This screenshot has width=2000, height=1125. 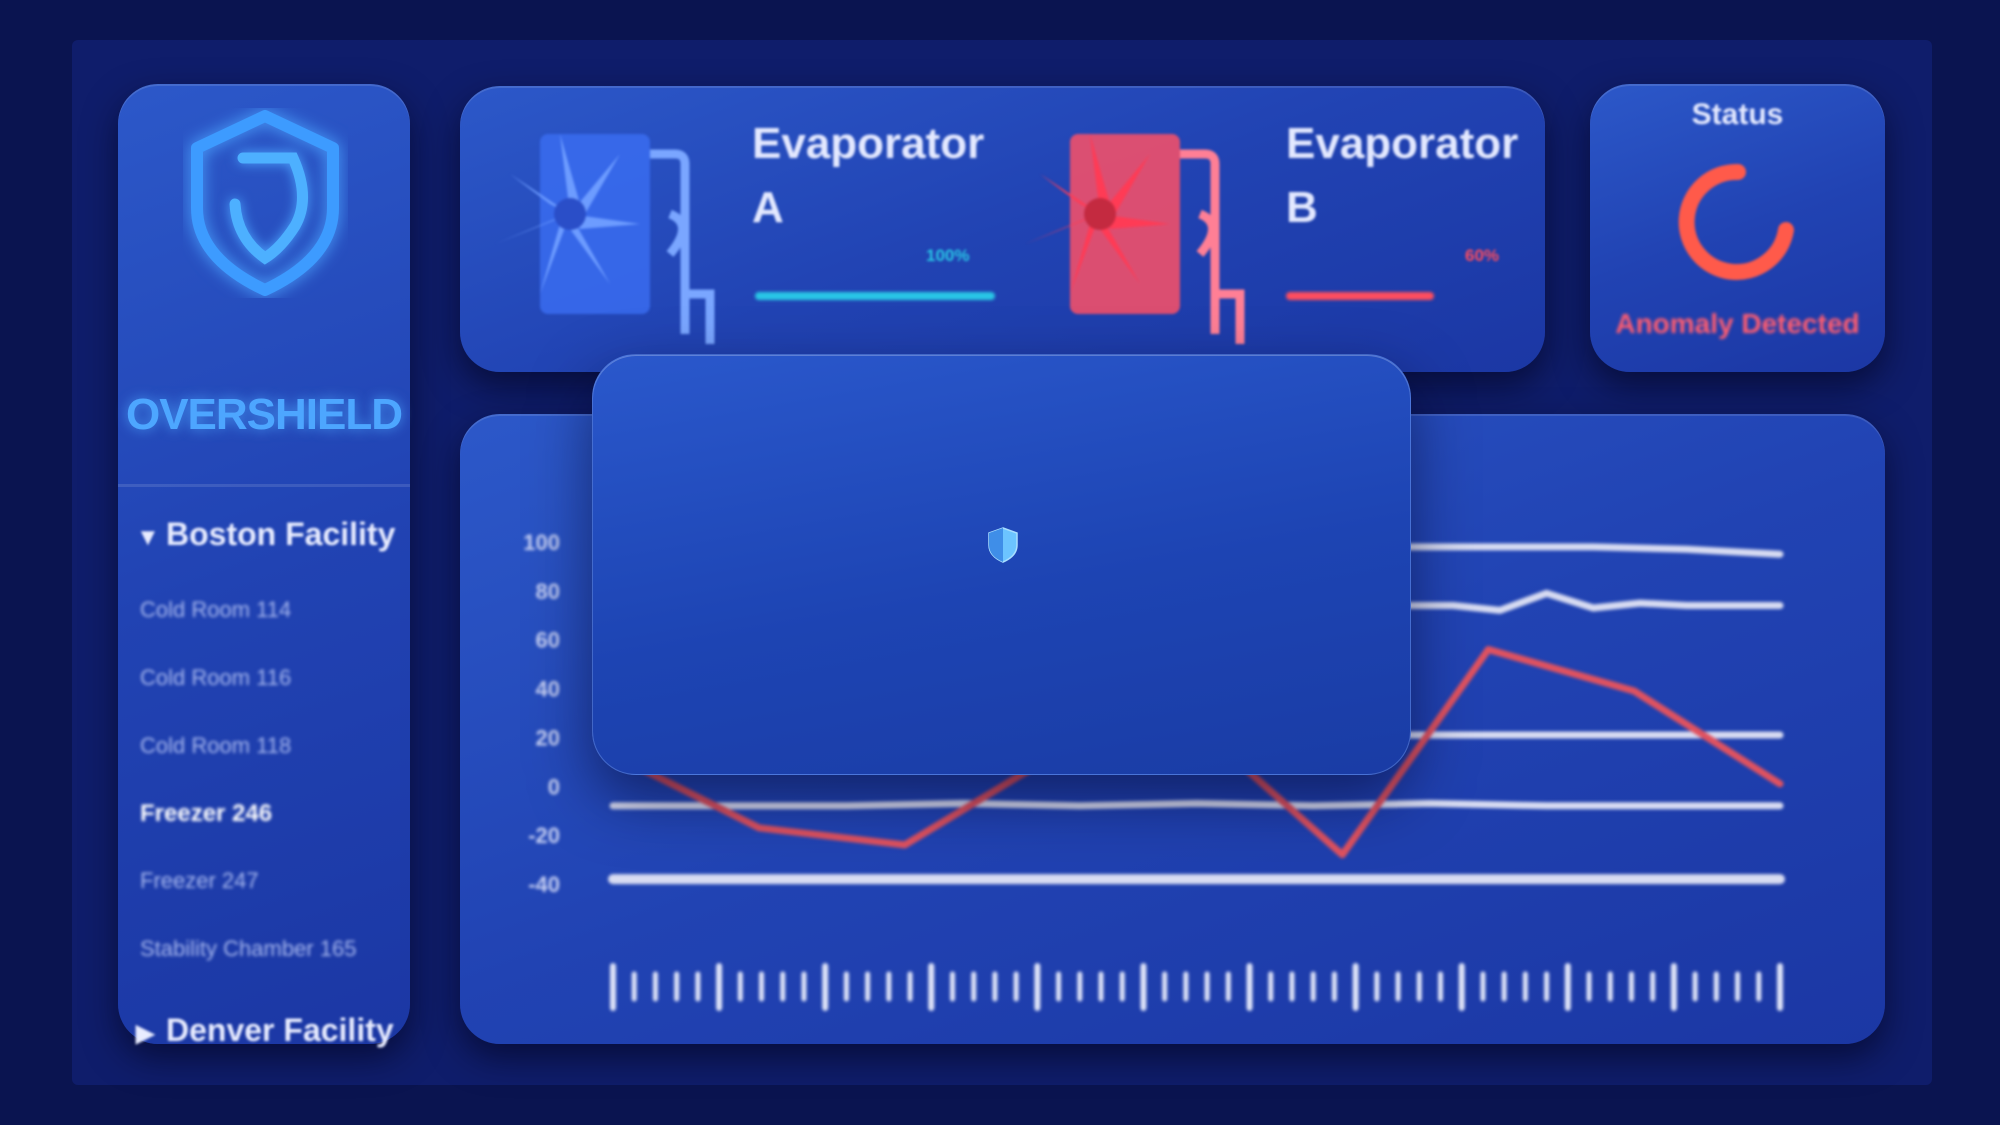 What do you see at coordinates (1736, 221) in the screenshot?
I see `spinner-arc-icon` at bounding box center [1736, 221].